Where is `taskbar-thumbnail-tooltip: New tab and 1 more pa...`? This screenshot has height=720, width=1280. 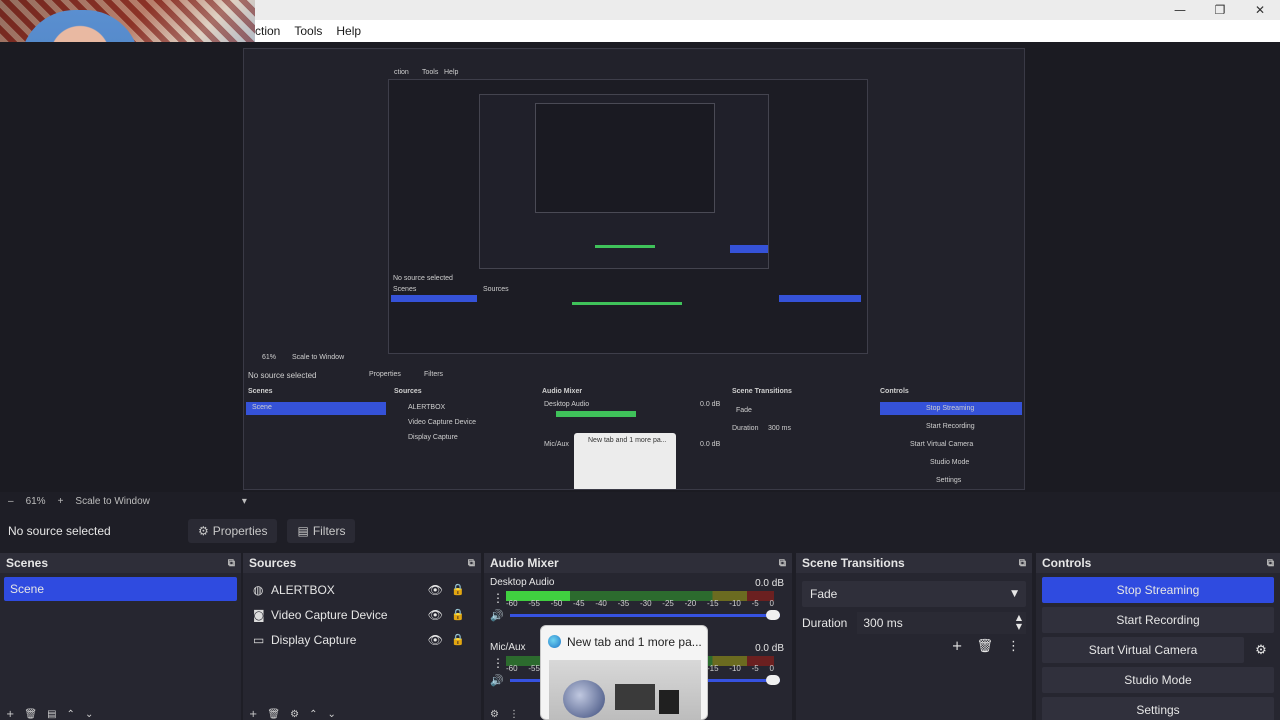 taskbar-thumbnail-tooltip: New tab and 1 more pa... is located at coordinates (624, 672).